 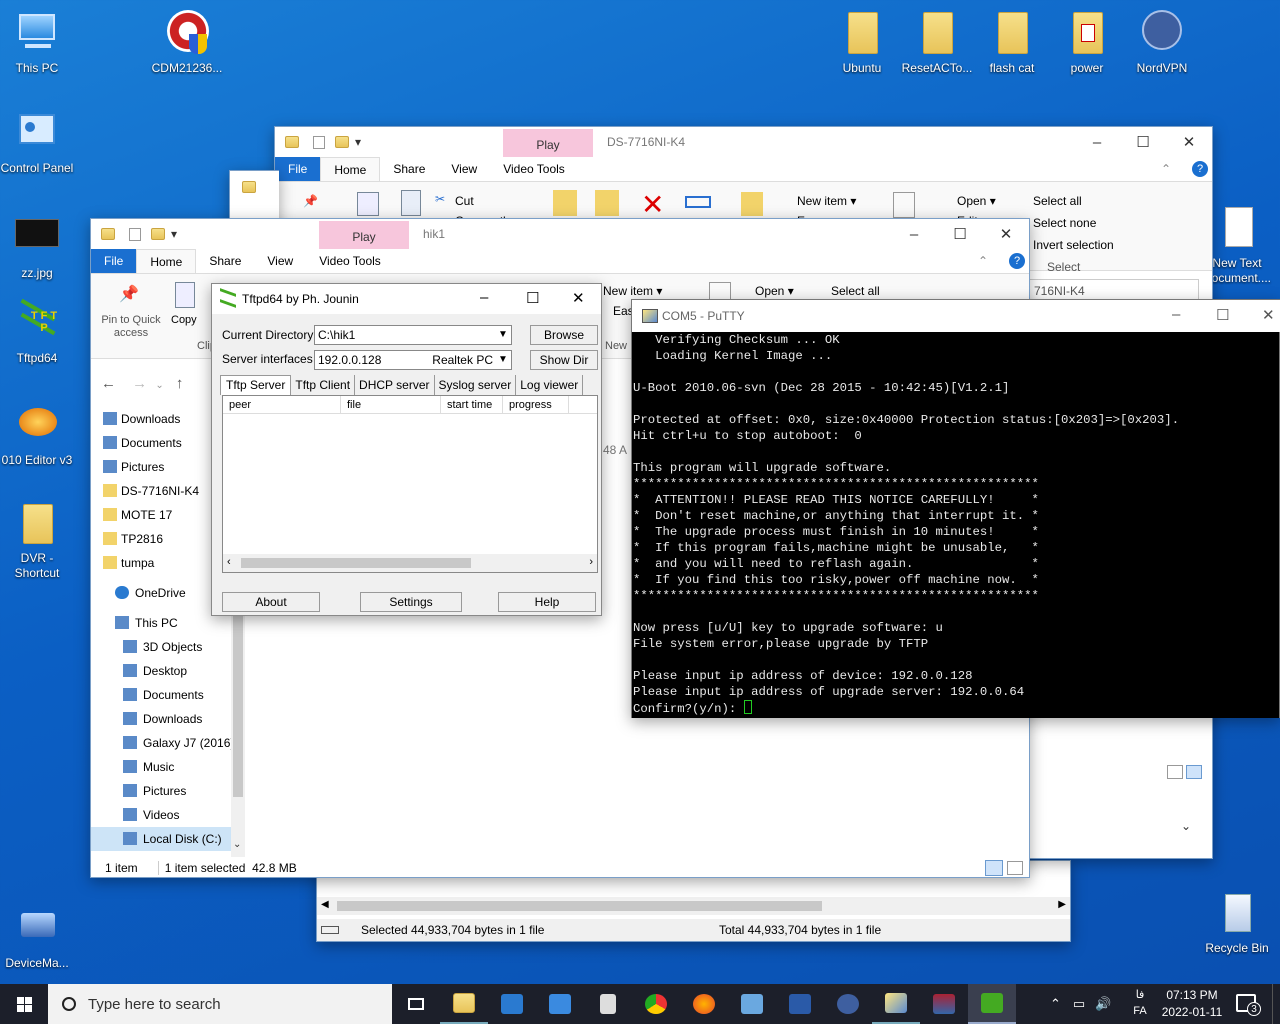 What do you see at coordinates (413, 335) in the screenshot?
I see `current-directory-select: C:\hik1 ▼` at bounding box center [413, 335].